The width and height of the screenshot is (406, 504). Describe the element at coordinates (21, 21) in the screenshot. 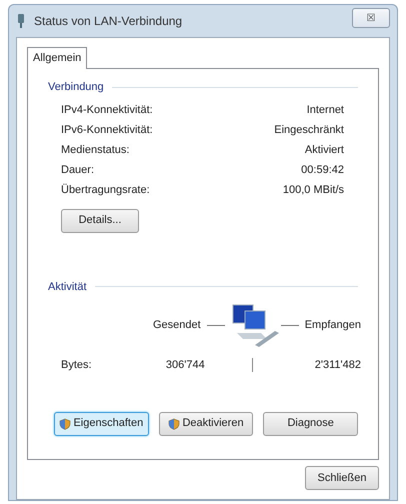

I see `network-cable-icon` at that location.